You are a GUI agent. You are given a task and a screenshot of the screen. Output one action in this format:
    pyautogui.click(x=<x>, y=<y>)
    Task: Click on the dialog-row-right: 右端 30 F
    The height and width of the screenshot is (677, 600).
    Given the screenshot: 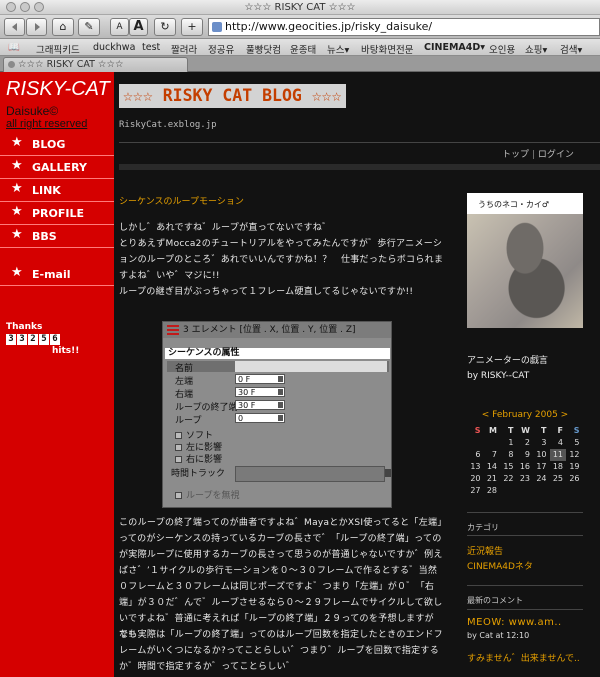 What is the action you would take?
    pyautogui.click(x=278, y=393)
    